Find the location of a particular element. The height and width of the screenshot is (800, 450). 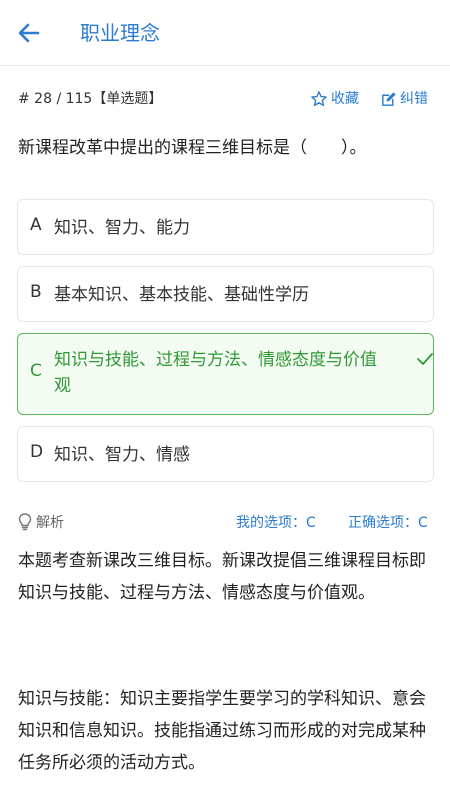

option-c: C 知识与技能、过程与方法、情感态度与价值观 is located at coordinates (225, 374).